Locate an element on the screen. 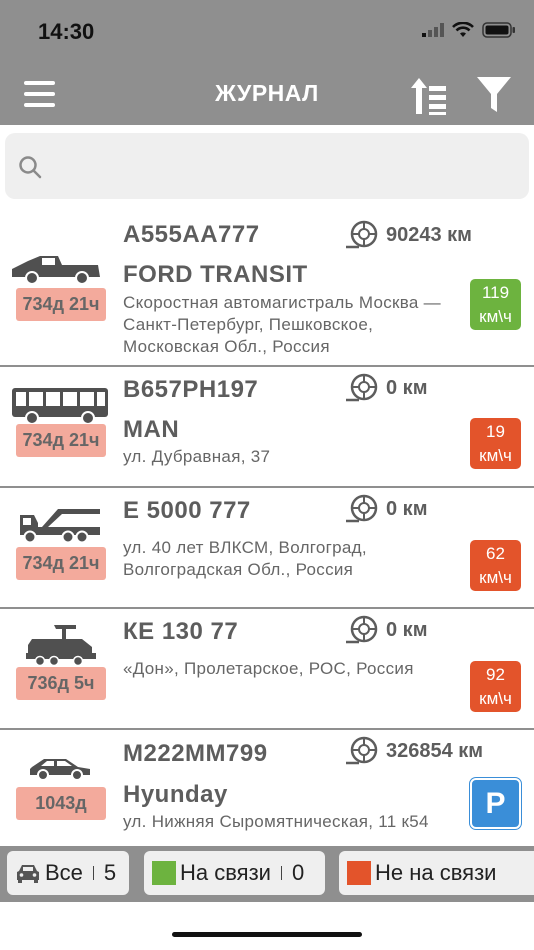 Image resolution: width=534 pixels, height=950 pixels. duration-badge: 736д 5ч is located at coordinates (61, 683).